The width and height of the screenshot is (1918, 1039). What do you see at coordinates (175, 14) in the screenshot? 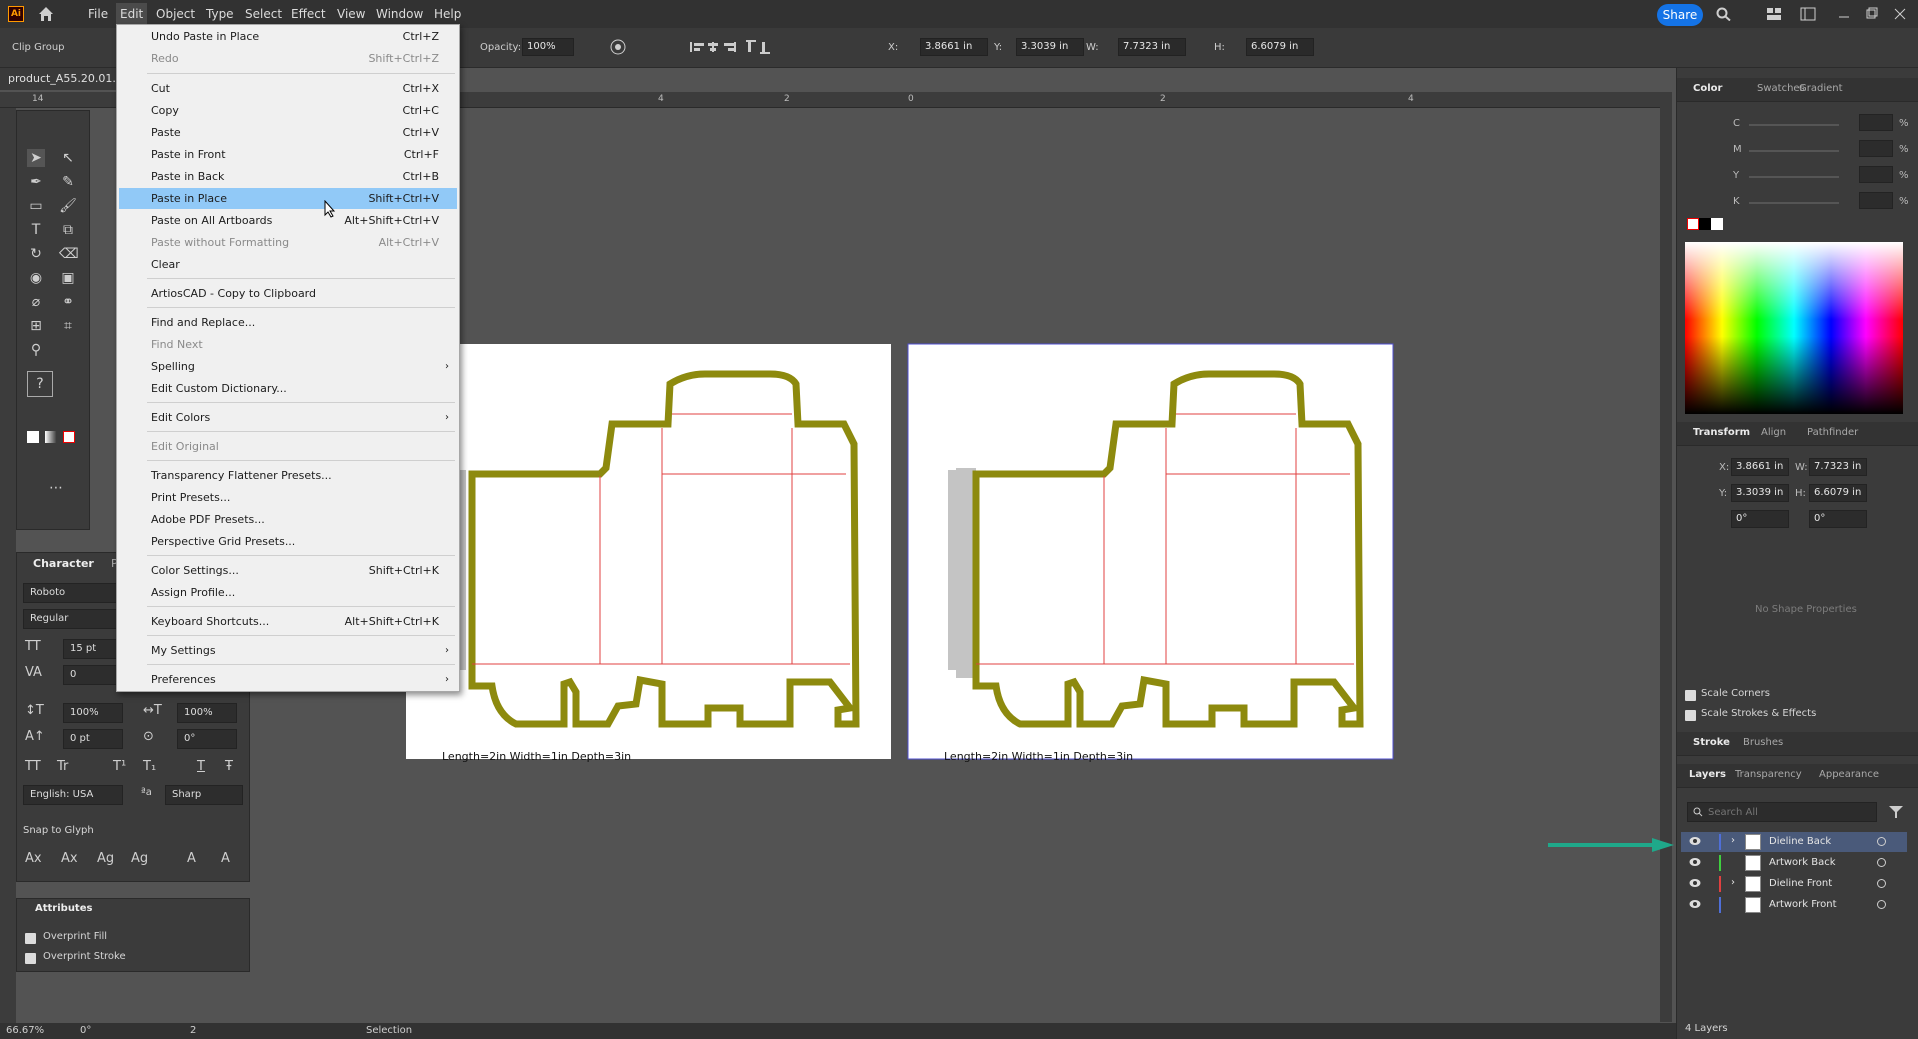
I see `menu-object: Object` at bounding box center [175, 14].